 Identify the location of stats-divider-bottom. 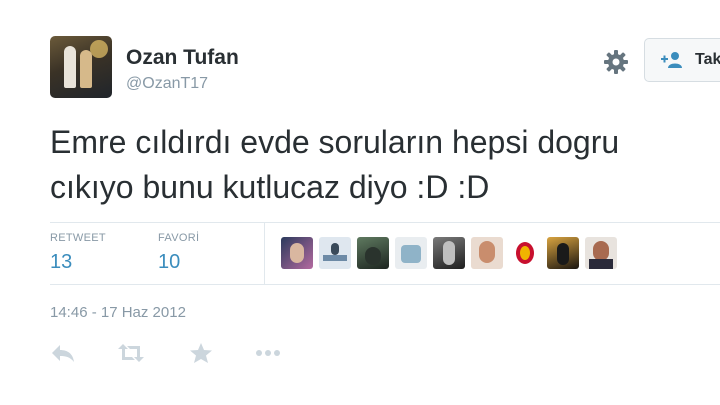
(385, 284).